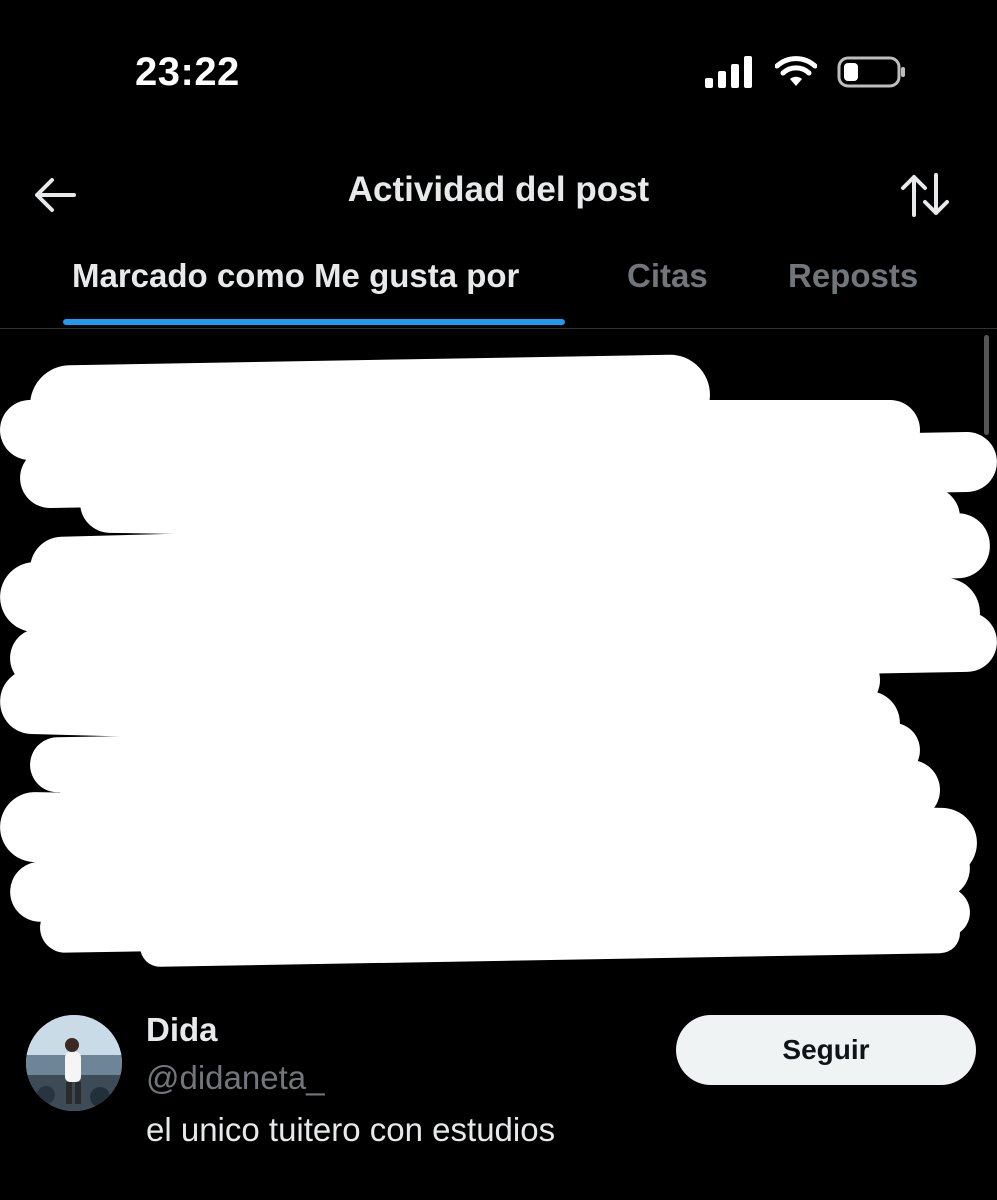 This screenshot has width=997, height=1200. I want to click on sort-arrows-icon, so click(925, 195).